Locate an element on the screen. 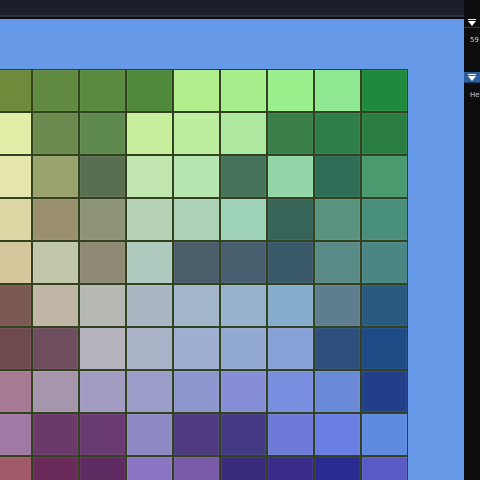 The image size is (480, 480). panel-1-value: 59 is located at coordinates (474, 40).